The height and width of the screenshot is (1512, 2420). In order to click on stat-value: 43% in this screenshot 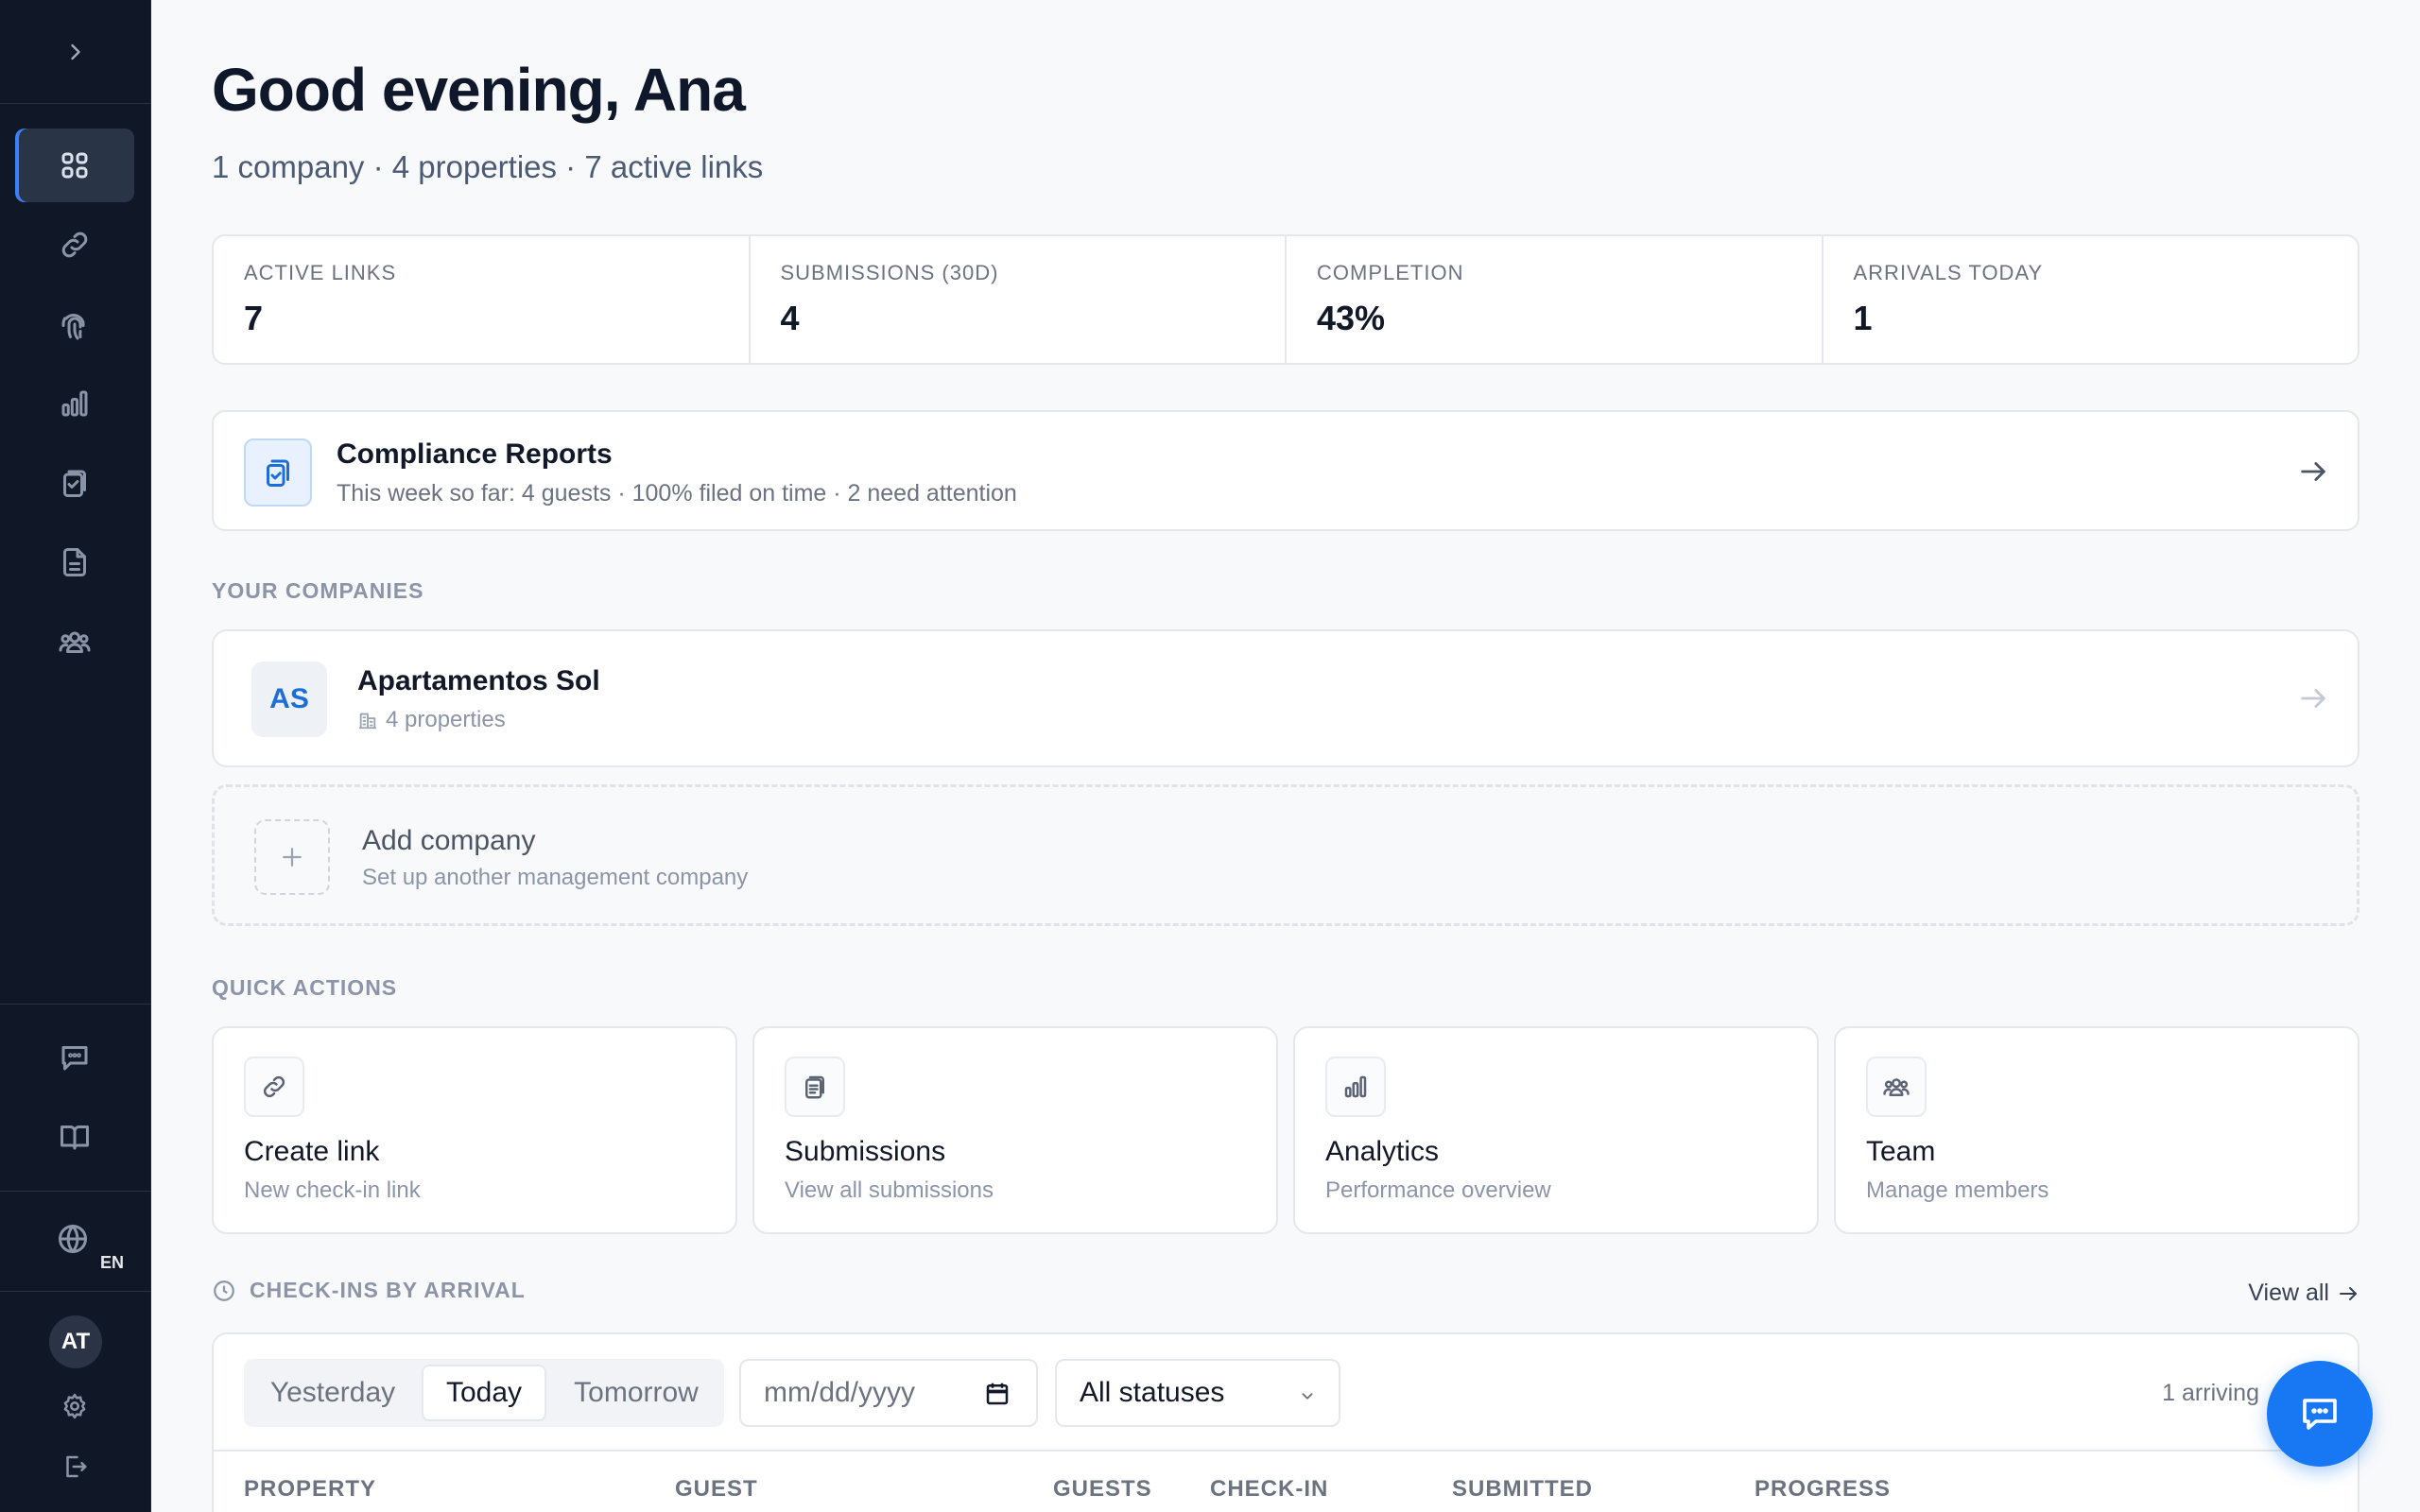, I will do `click(1352, 318)`.